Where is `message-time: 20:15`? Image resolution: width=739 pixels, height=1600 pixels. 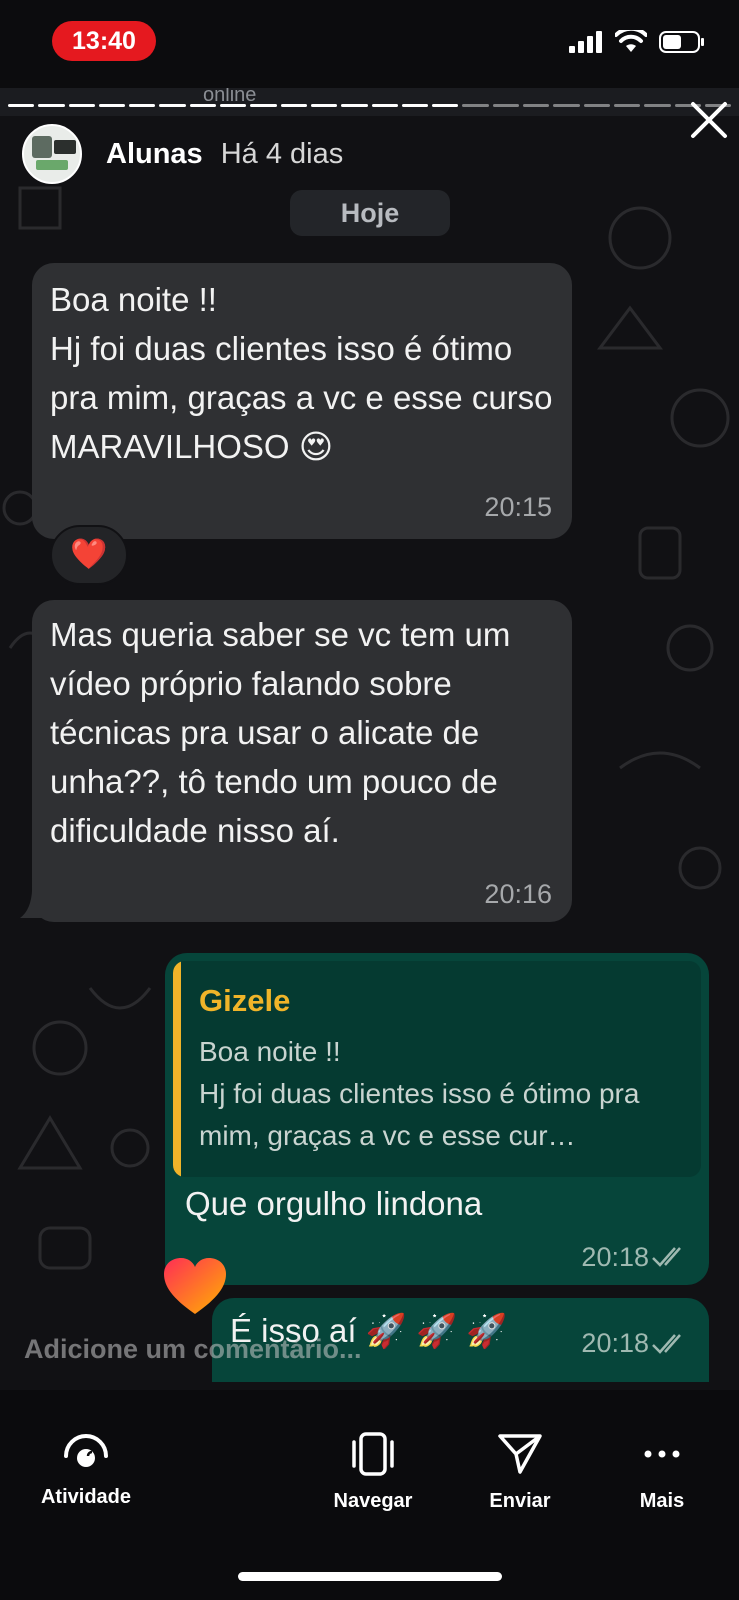
message-time: 20:15 is located at coordinates (518, 507).